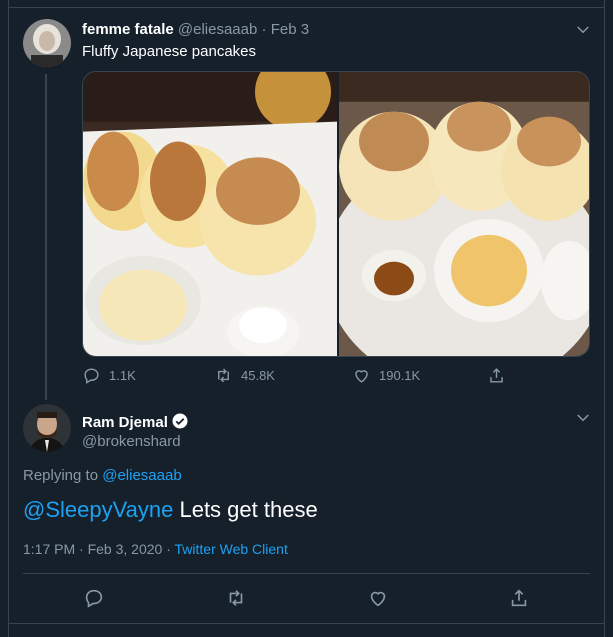  I want to click on replying-prefix: Replying to, so click(61, 475).